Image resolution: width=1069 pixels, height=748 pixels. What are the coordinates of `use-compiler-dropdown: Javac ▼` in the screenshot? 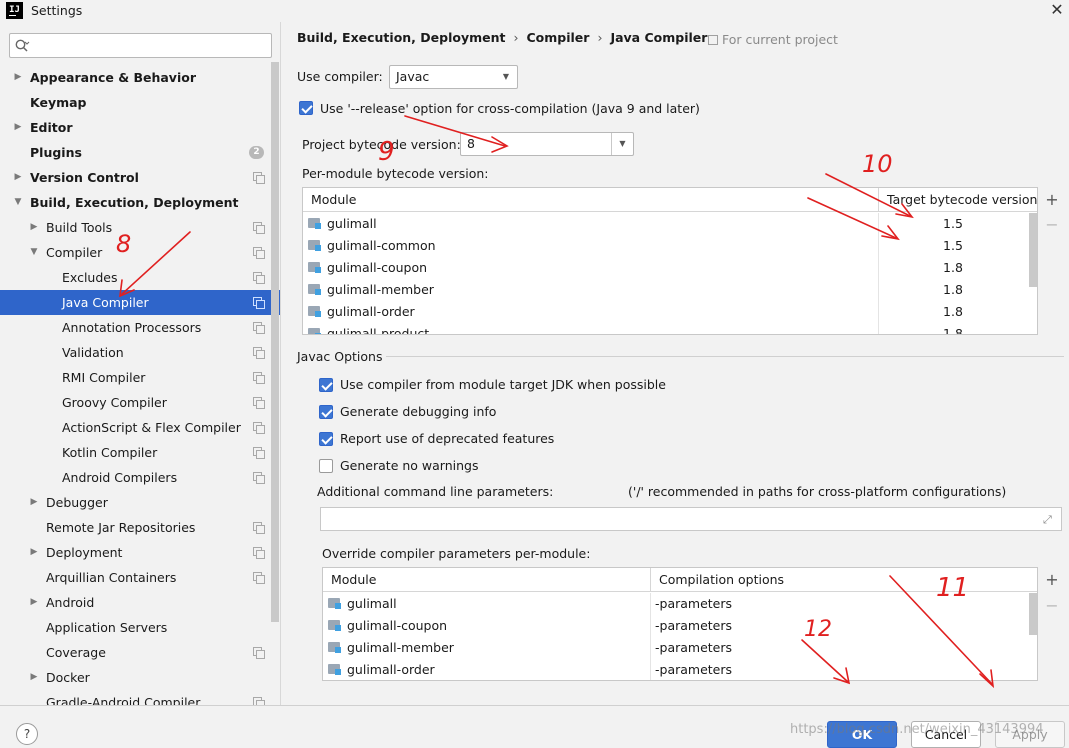 It's located at (453, 77).